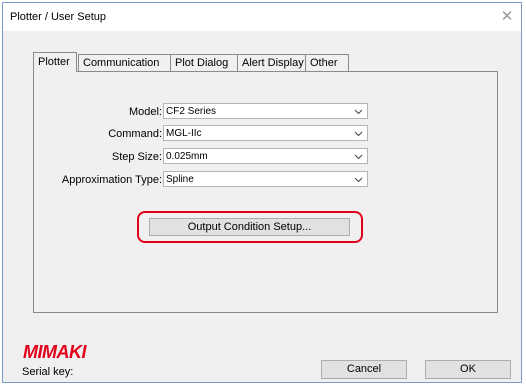 The height and width of the screenshot is (387, 526). I want to click on tab-label: Plotter, so click(54, 62).